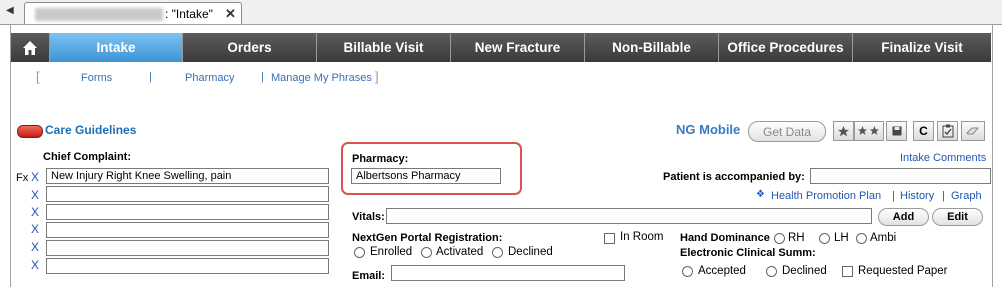 This screenshot has height=287, width=1002. Describe the element at coordinates (35, 229) in the screenshot. I see `delete-complaint-4: X` at that location.